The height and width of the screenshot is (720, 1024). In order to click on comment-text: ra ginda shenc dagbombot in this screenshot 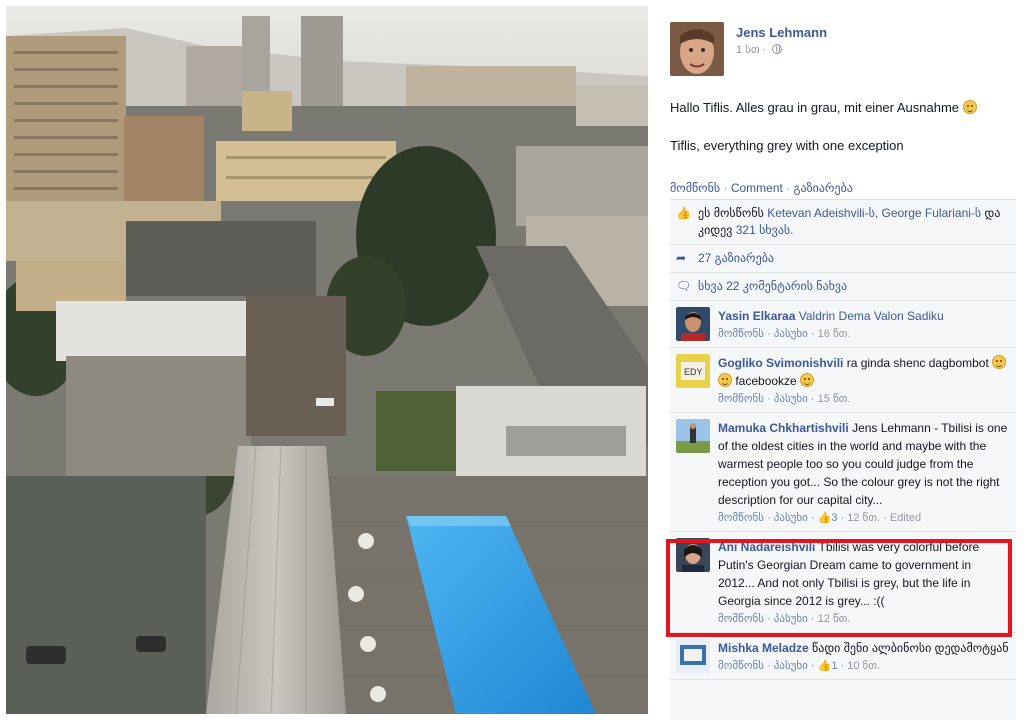, I will do `click(917, 363)`.